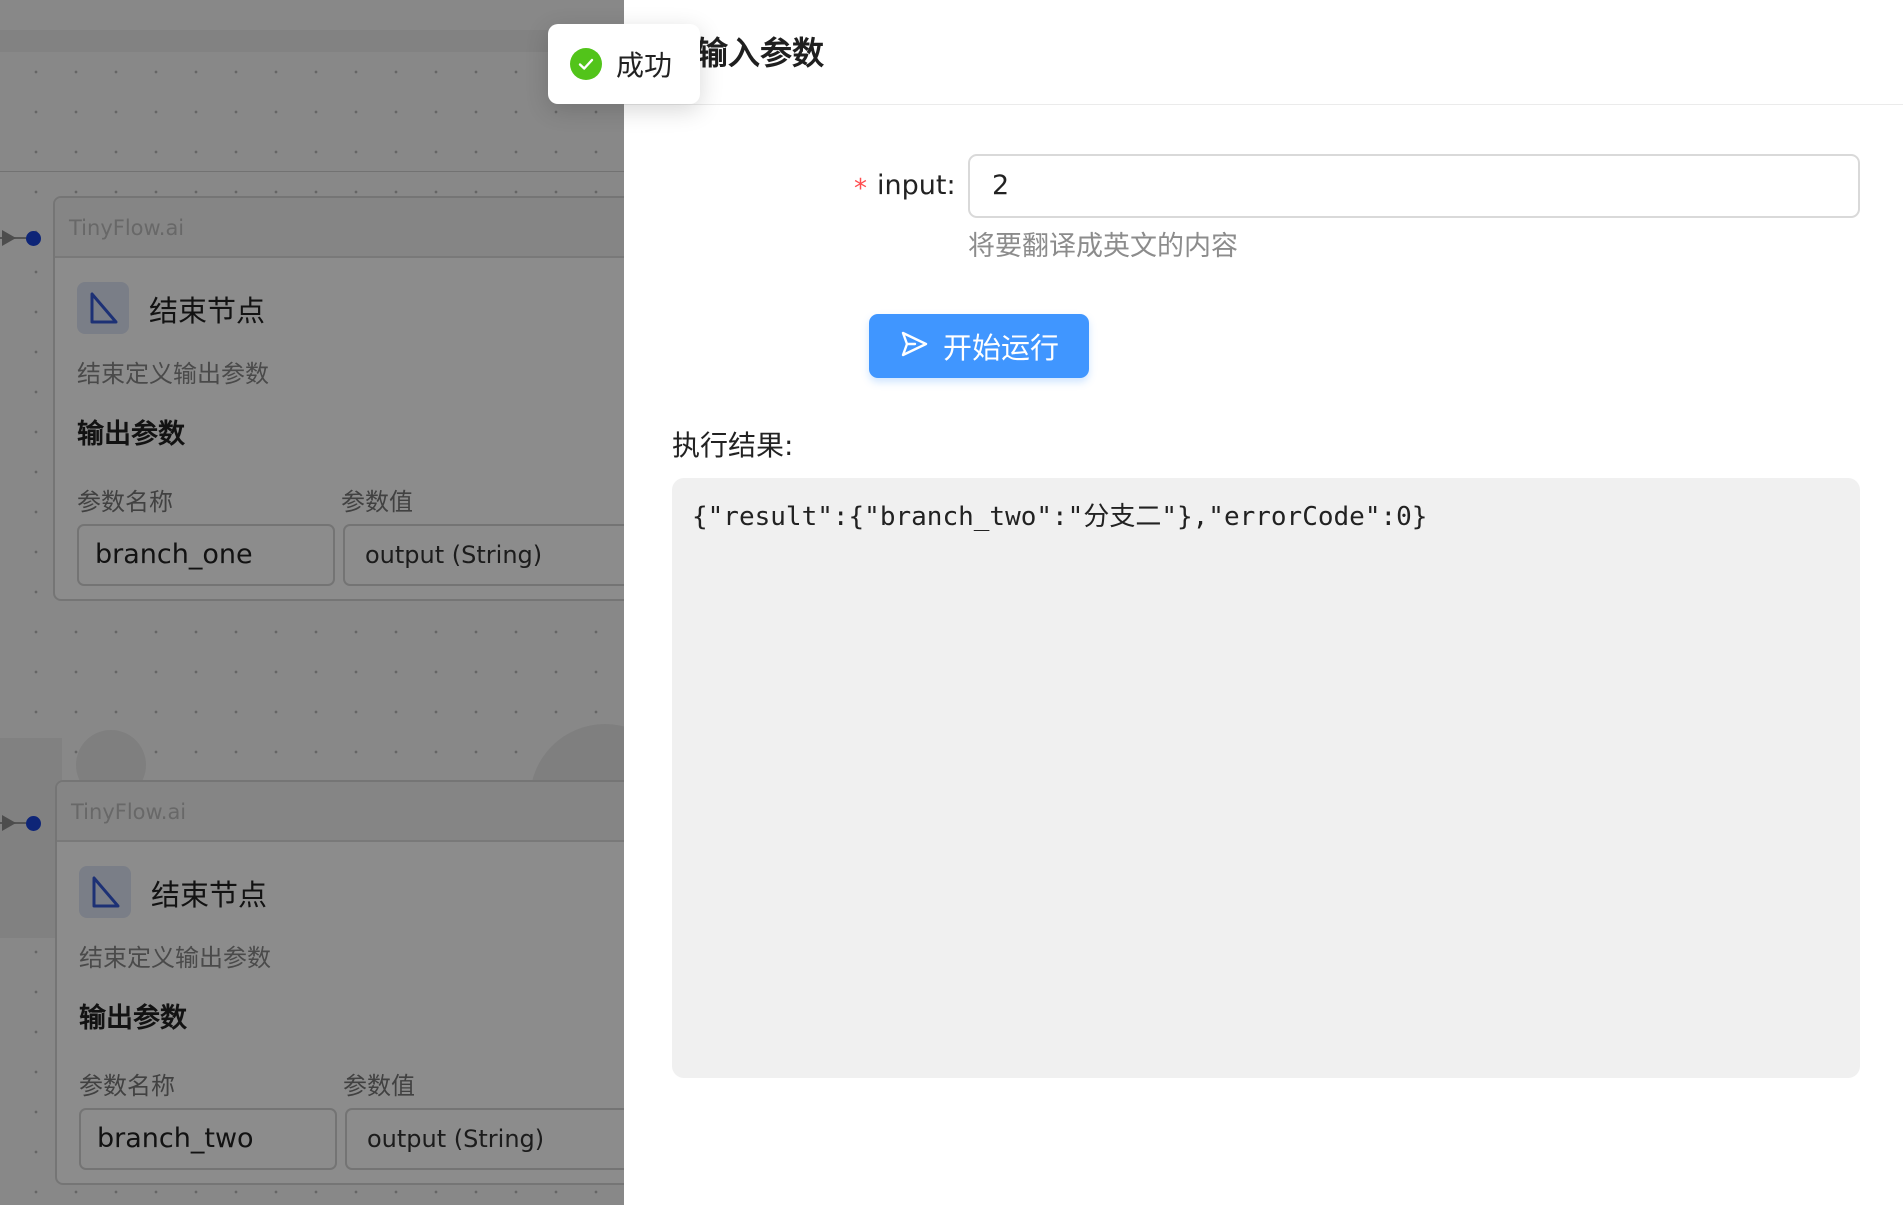 The height and width of the screenshot is (1205, 1903). I want to click on drawer-divider, so click(1263, 104).